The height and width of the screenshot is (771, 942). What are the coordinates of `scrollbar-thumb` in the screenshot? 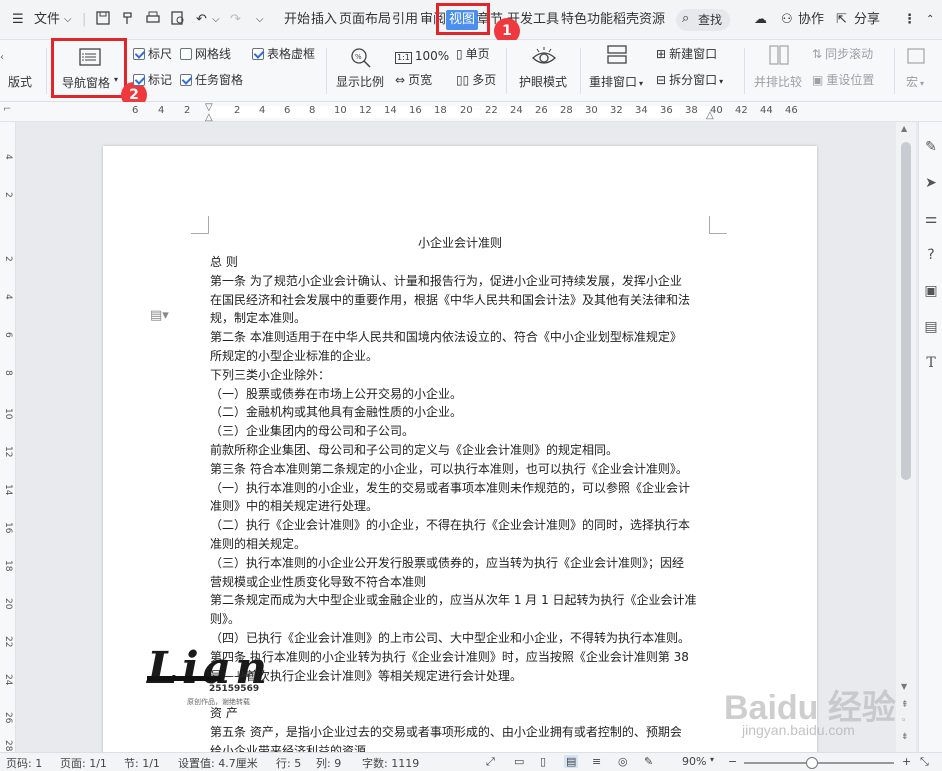 It's located at (906, 311).